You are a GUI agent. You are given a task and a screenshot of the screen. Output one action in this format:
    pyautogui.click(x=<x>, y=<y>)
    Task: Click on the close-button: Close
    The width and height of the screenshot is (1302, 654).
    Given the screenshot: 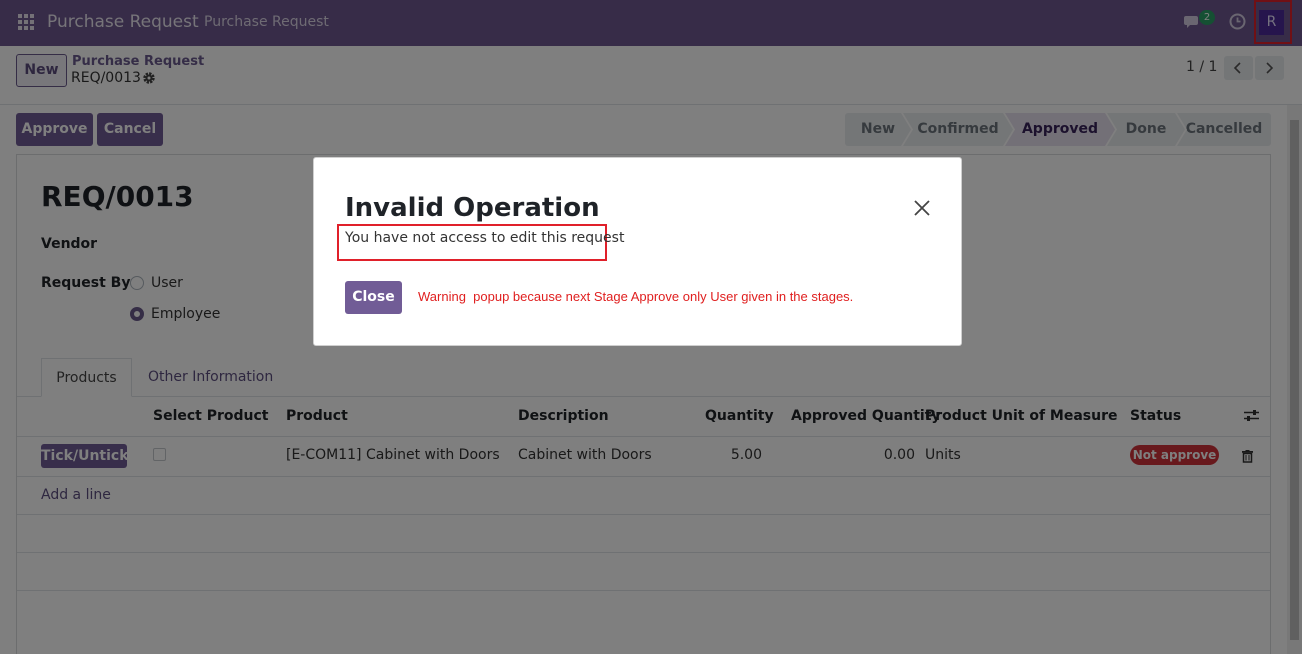 What is the action you would take?
    pyautogui.click(x=373, y=297)
    